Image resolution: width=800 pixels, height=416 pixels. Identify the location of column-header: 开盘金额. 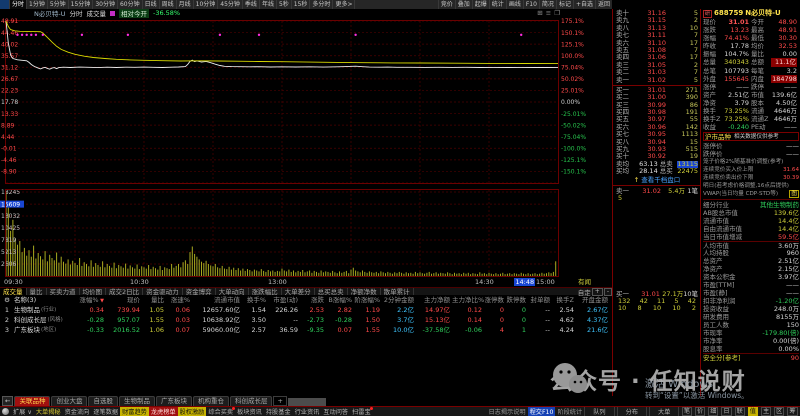
(593, 300).